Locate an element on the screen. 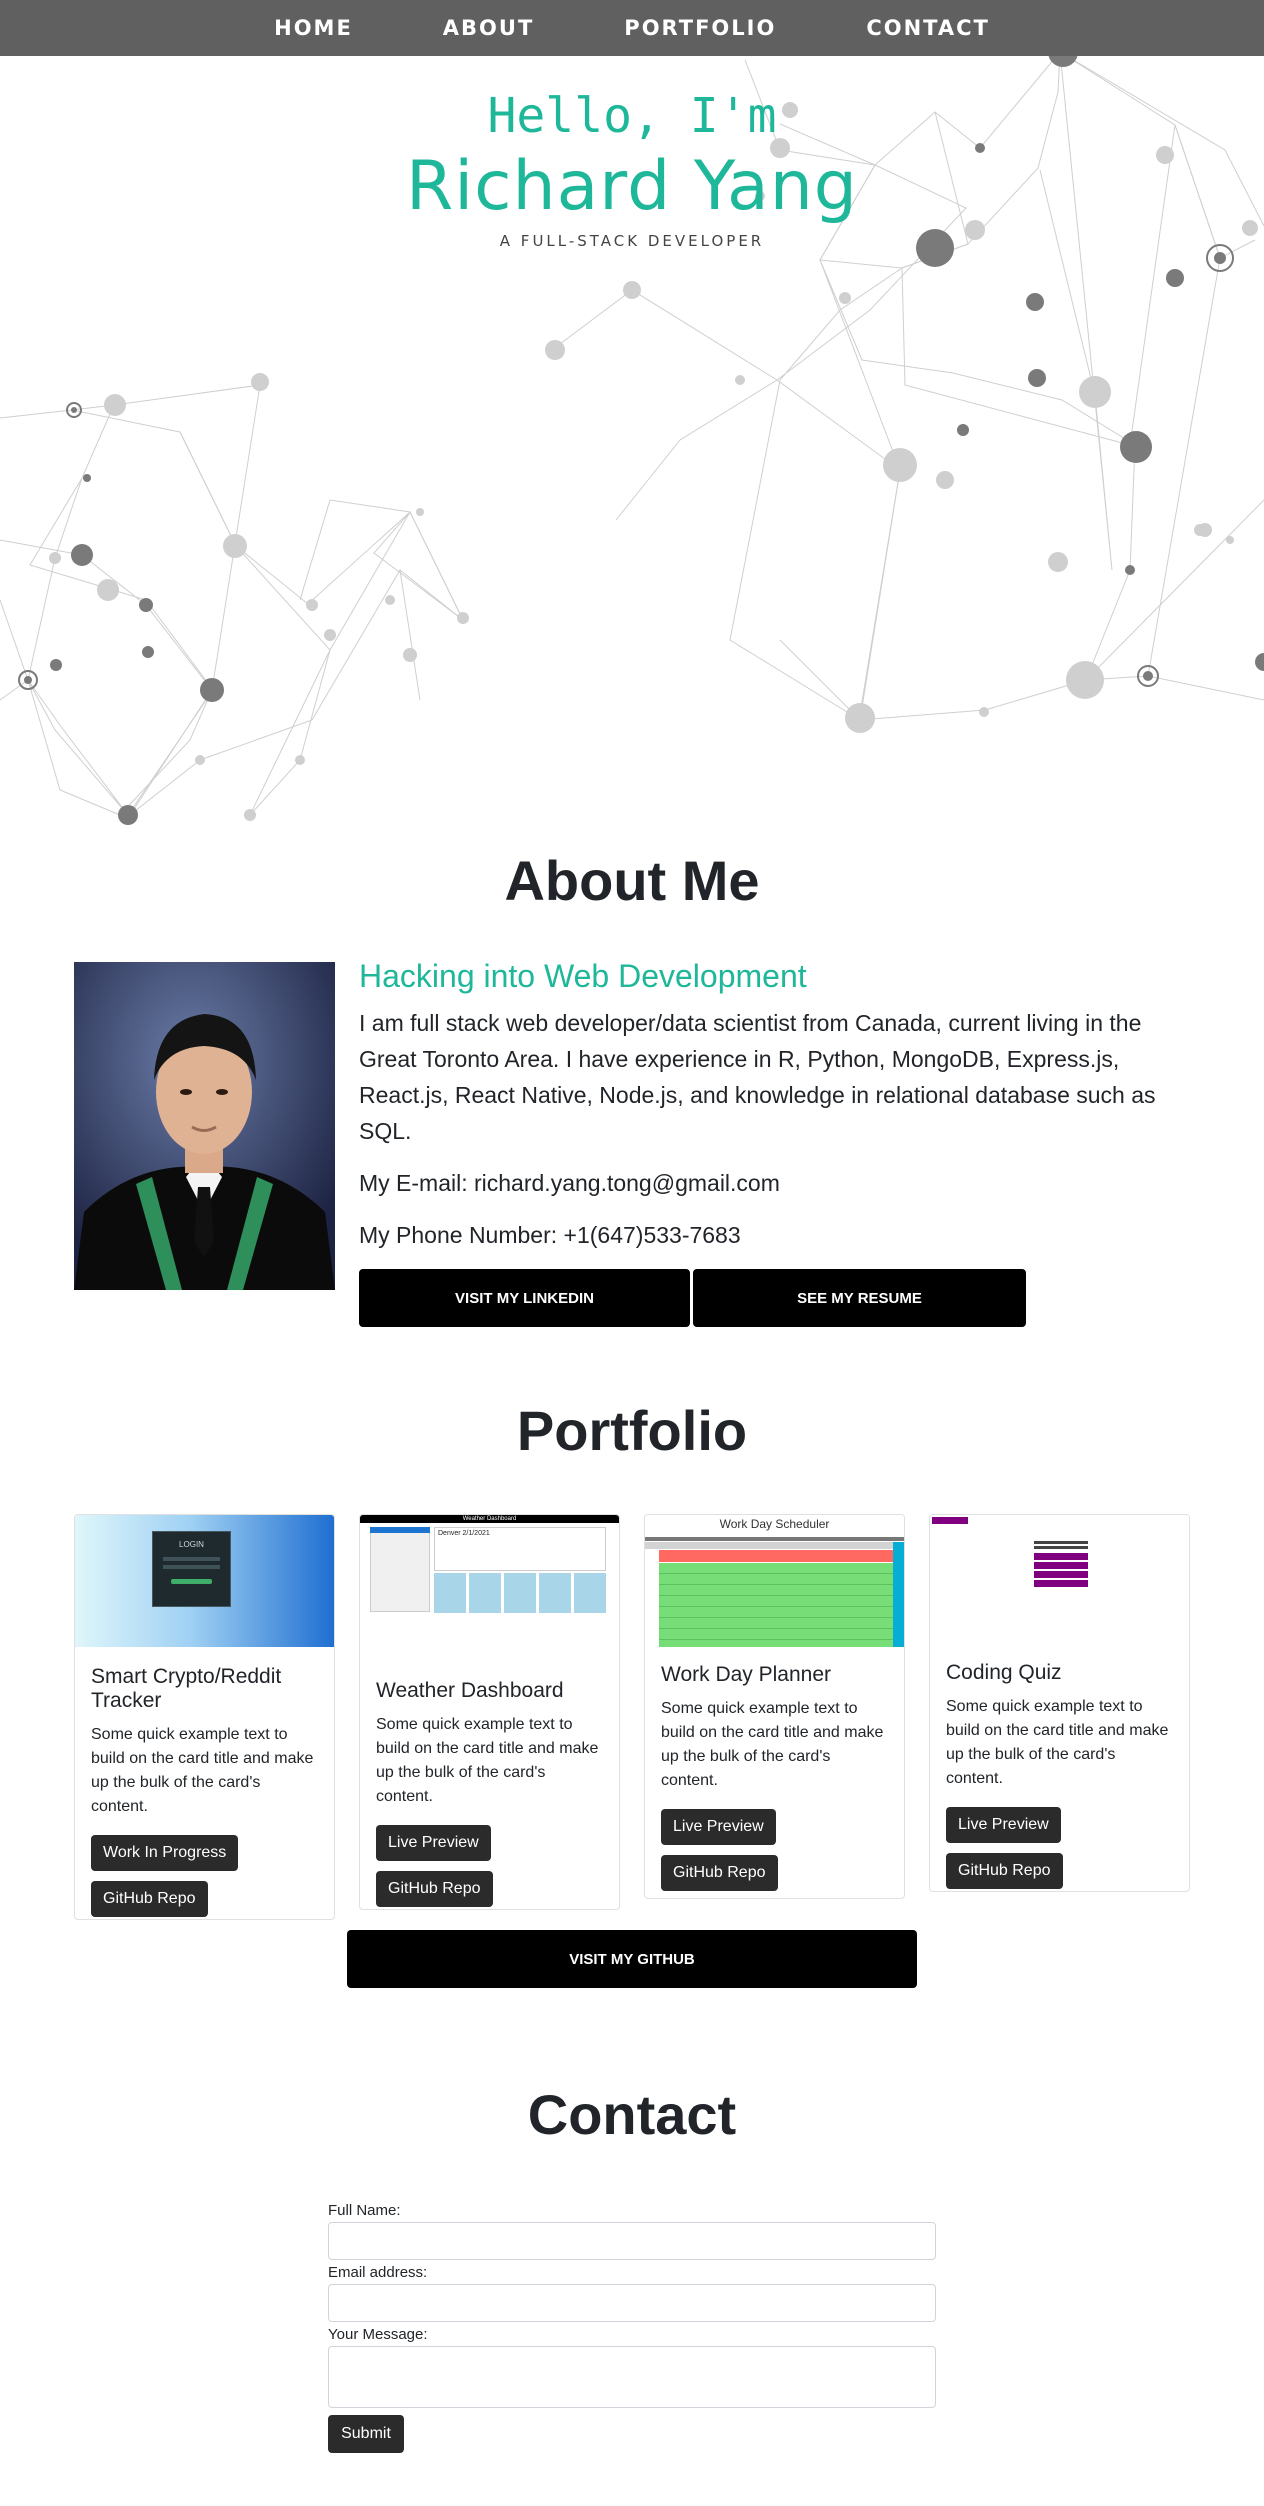 Image resolution: width=1264 pixels, height=2506 pixels. card-title: Work Day Planner is located at coordinates (746, 1674).